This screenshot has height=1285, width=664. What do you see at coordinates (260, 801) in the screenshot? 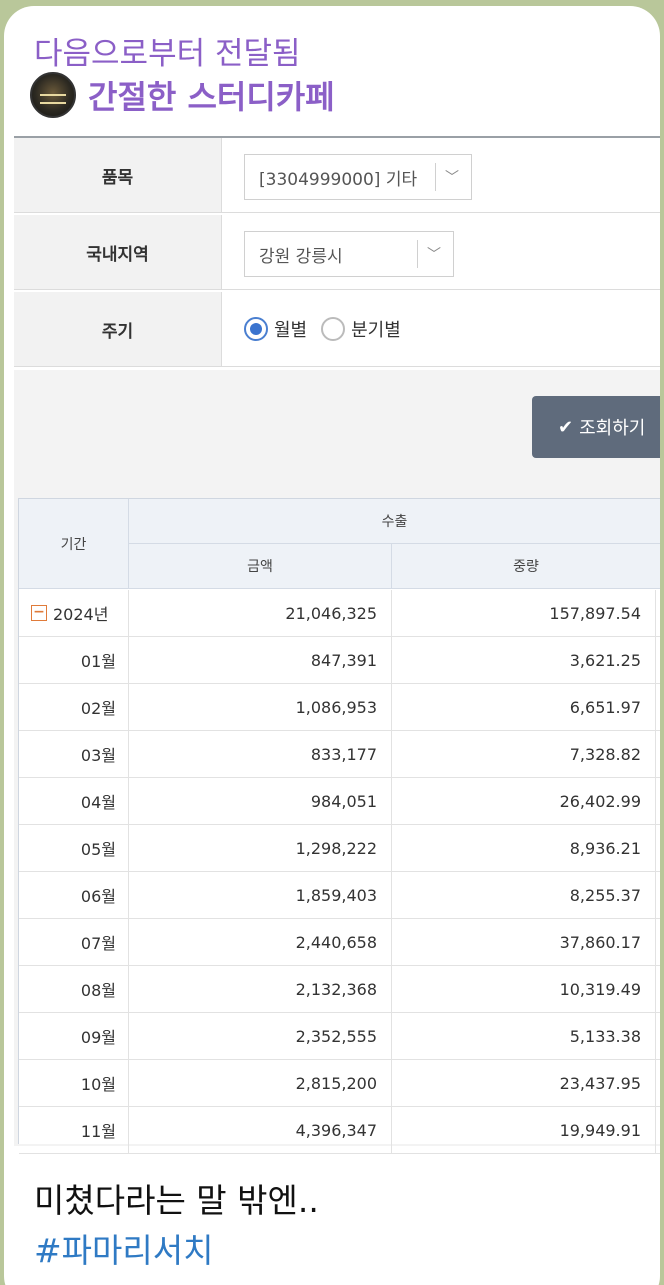
I see `amount-cell: 984,051` at bounding box center [260, 801].